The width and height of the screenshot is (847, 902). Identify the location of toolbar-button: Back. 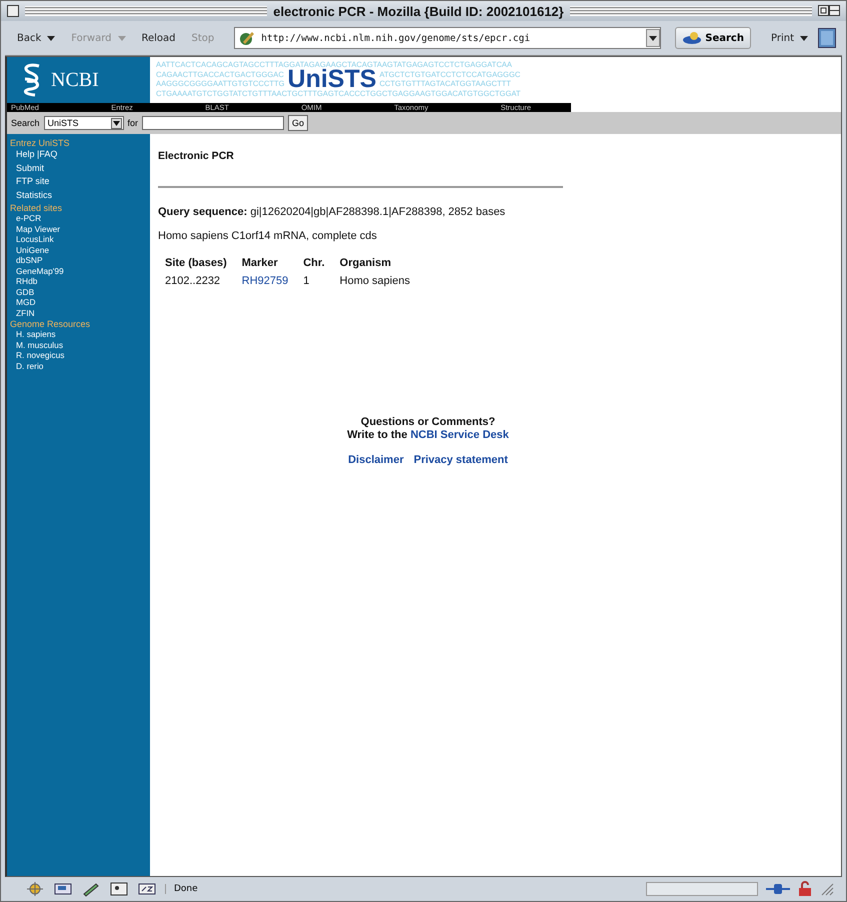
(36, 38).